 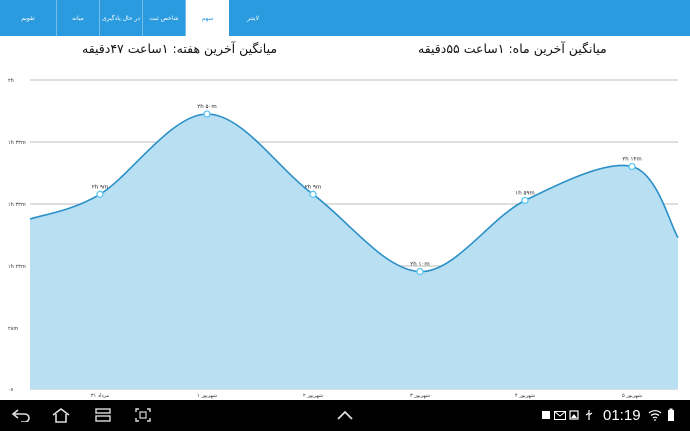 I want to click on y-tick-label: ۲۸m, so click(x=13, y=329).